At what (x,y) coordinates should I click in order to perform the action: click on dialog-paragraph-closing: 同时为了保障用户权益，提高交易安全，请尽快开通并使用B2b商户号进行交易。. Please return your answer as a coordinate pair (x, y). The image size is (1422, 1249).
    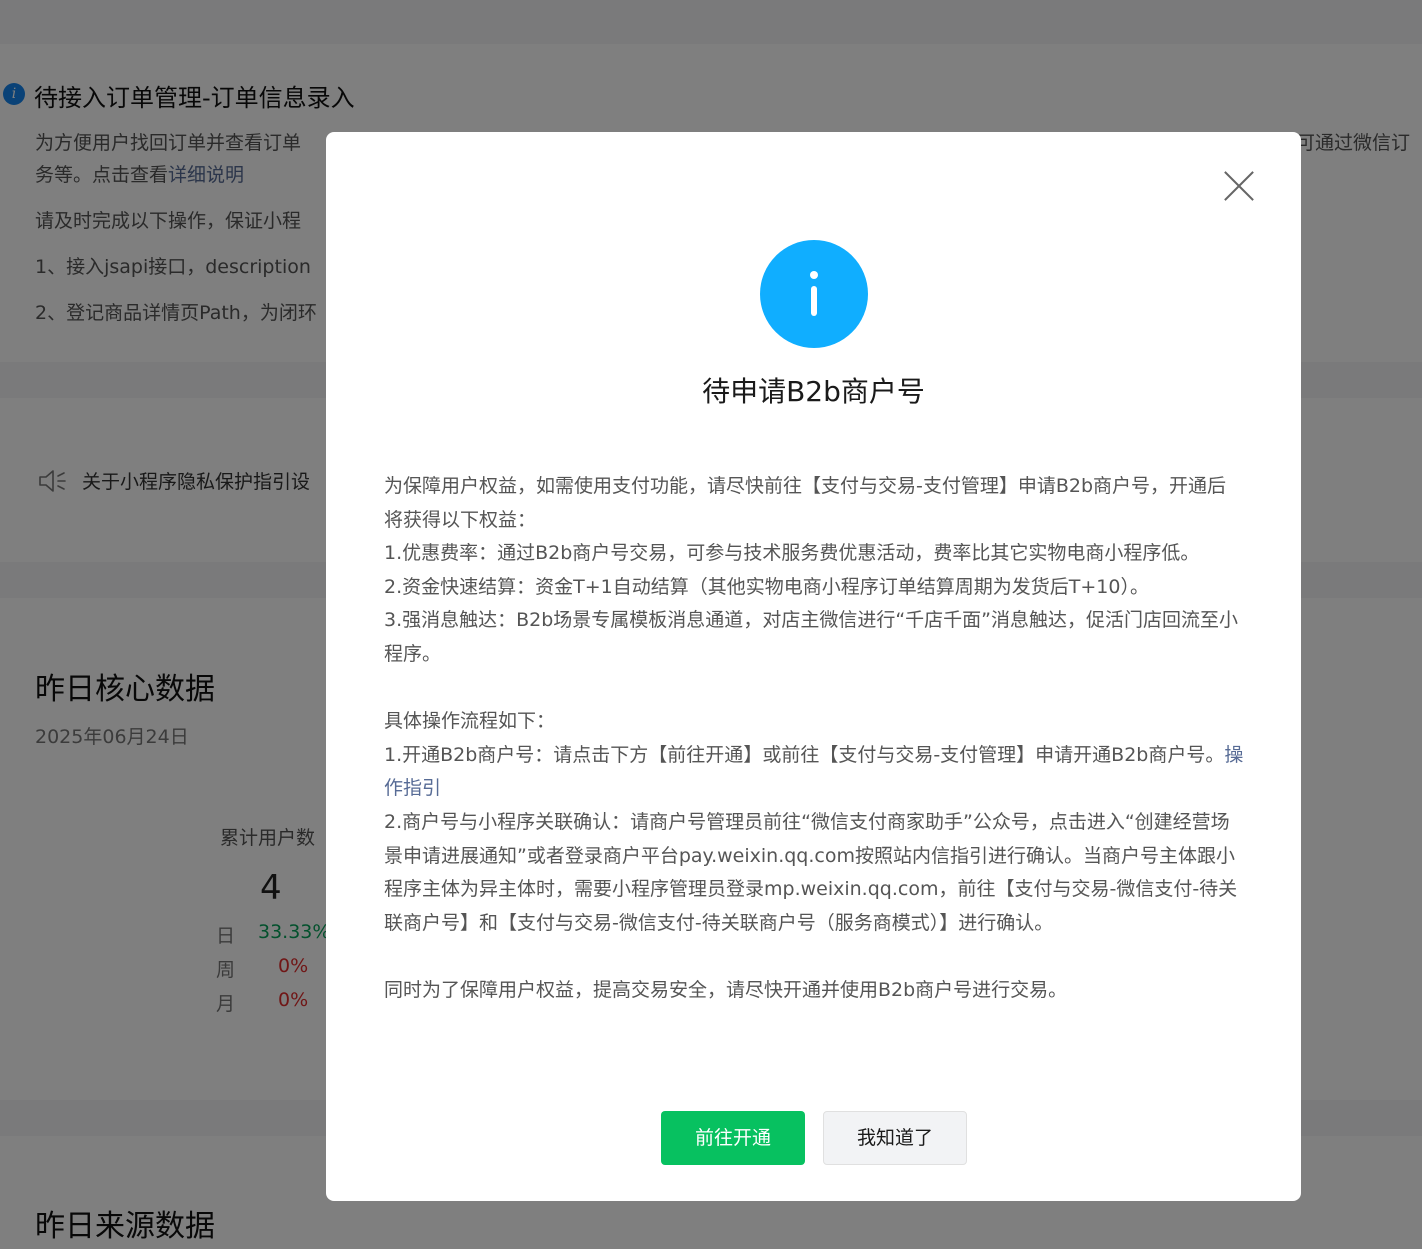
    Looking at the image, I should click on (726, 989).